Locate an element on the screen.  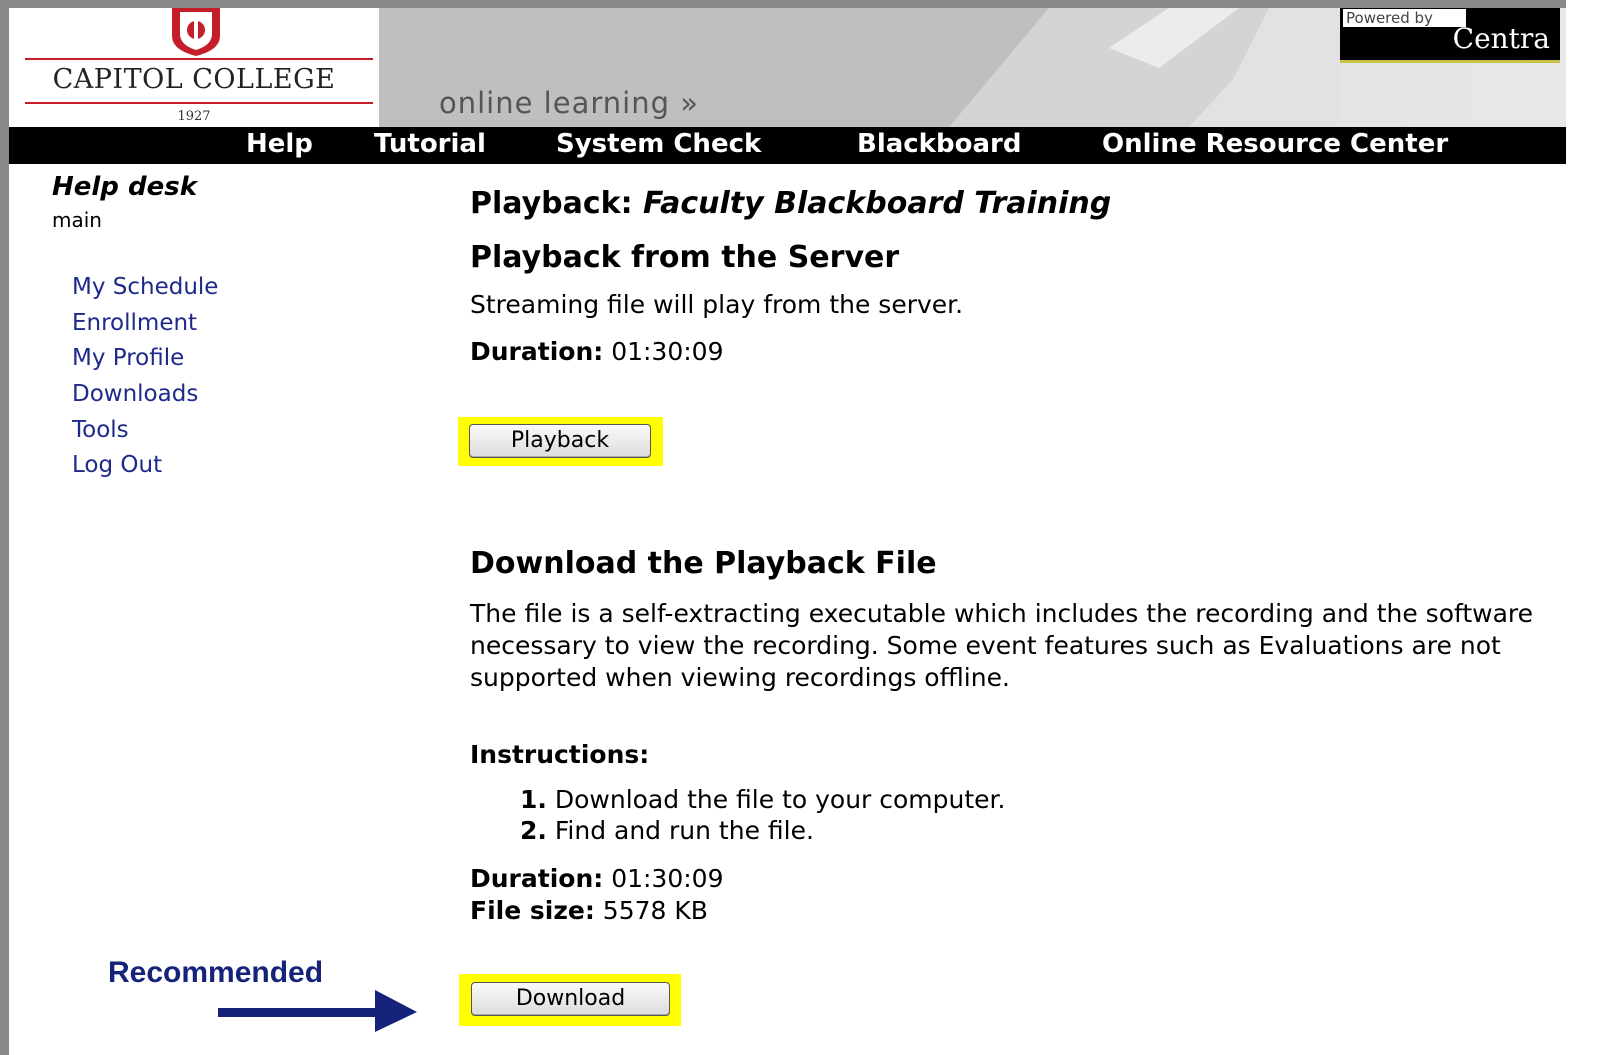
file-size-value: 5578 KB is located at coordinates (651, 910).